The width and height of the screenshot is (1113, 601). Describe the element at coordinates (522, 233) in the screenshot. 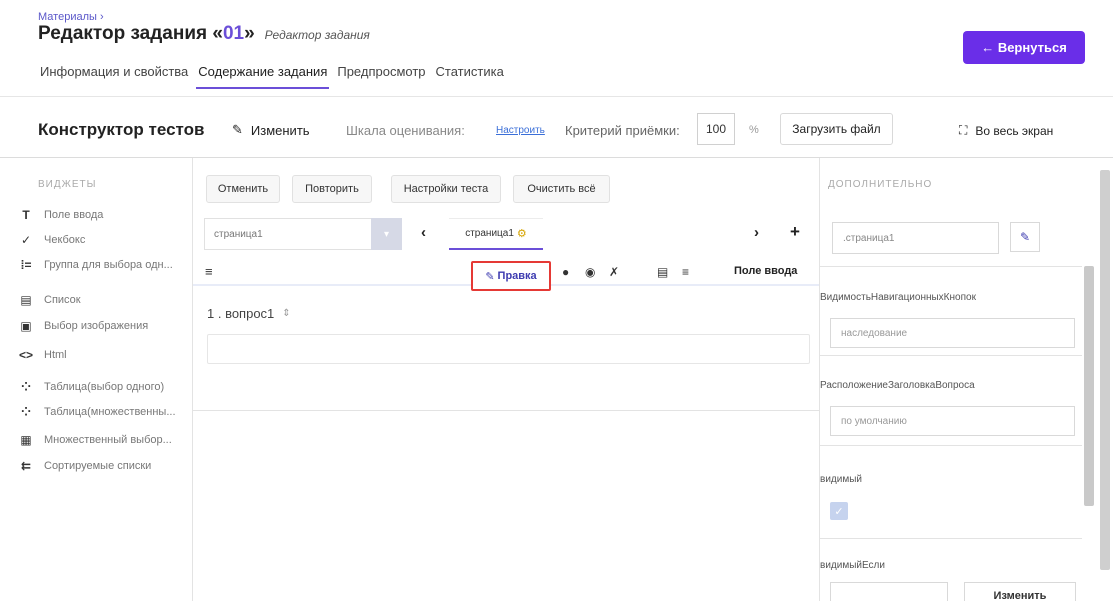

I see `gear-icon: ⚙` at that location.